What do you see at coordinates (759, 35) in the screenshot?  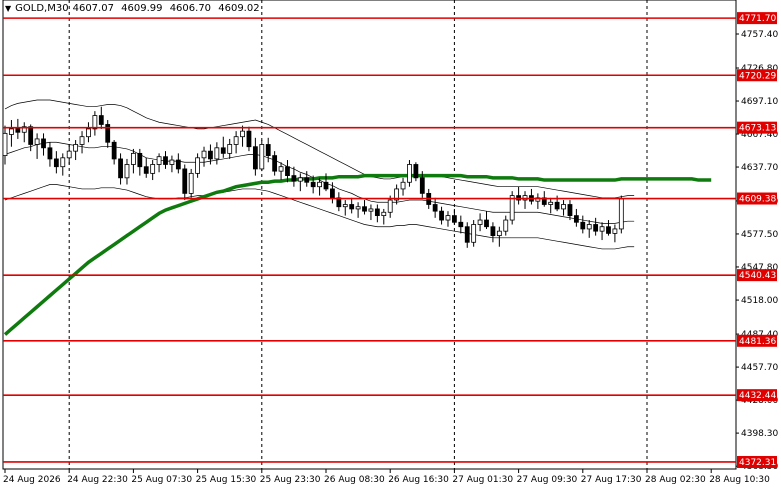 I see `y-tick-label: 4757.40` at bounding box center [759, 35].